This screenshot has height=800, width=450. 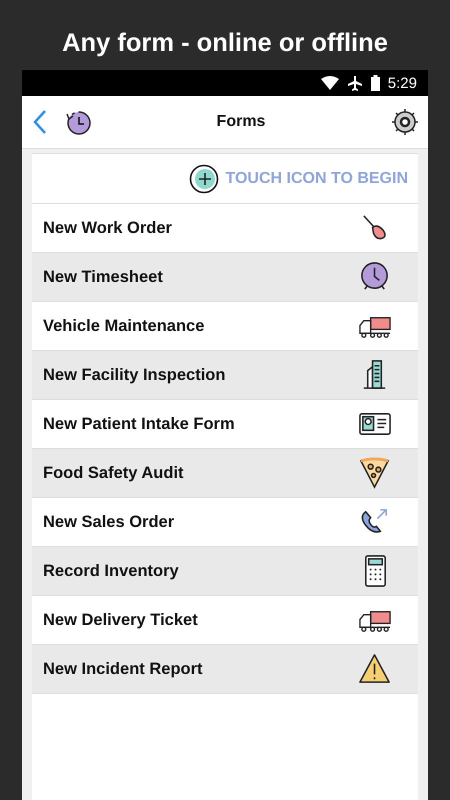 I want to click on form-row: New Incident Report, so click(x=225, y=669).